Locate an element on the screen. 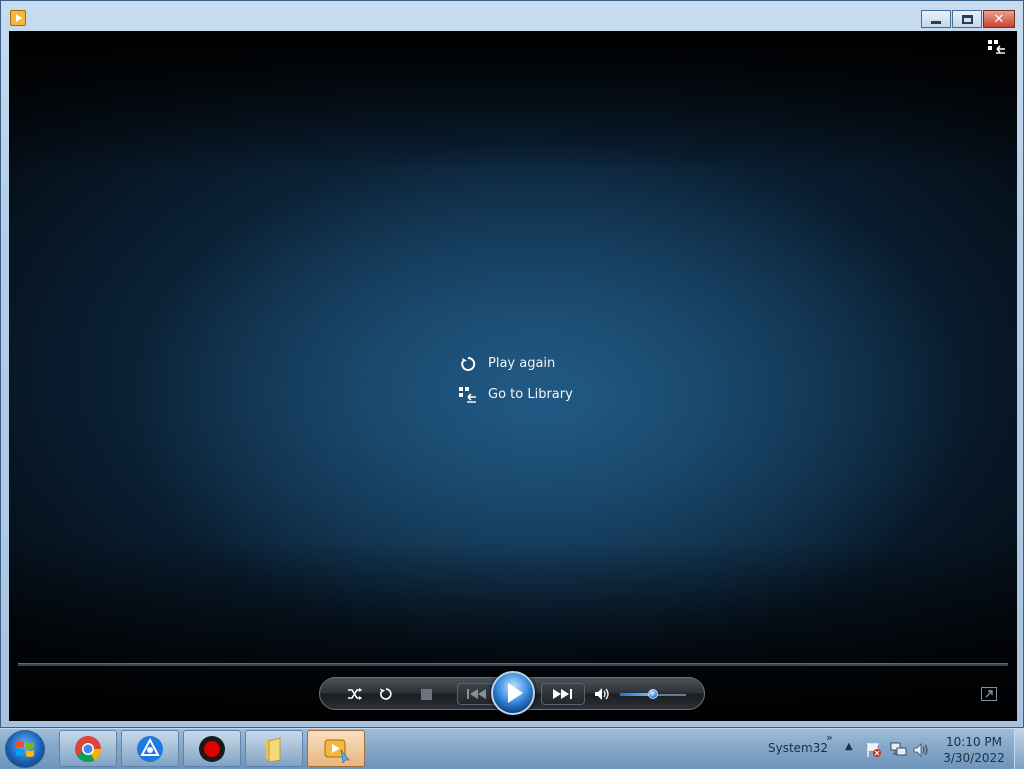  go-to-library-option: Go to Library is located at coordinates (516, 394).